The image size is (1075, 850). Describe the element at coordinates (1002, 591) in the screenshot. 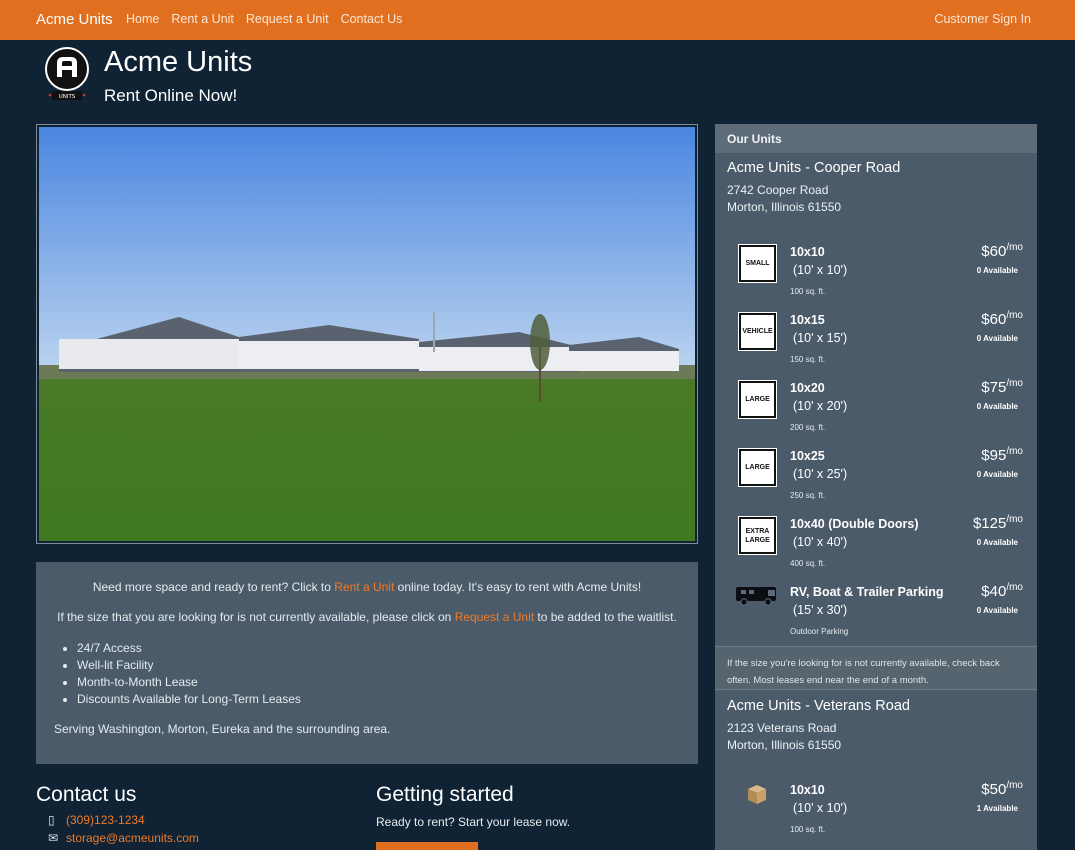

I see `unit-price: $40/mo` at that location.